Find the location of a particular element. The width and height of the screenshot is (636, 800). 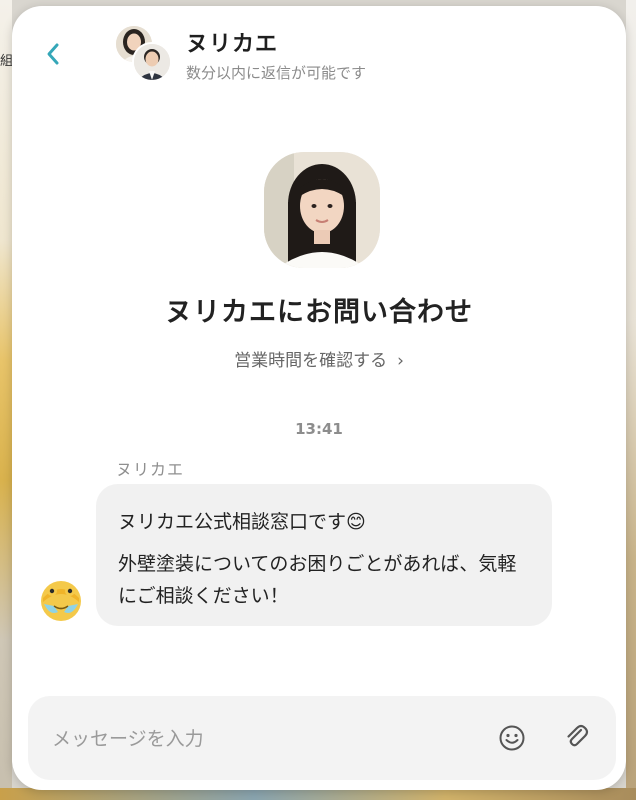

business-hours-label: 営業時間を確認する is located at coordinates (311, 361).